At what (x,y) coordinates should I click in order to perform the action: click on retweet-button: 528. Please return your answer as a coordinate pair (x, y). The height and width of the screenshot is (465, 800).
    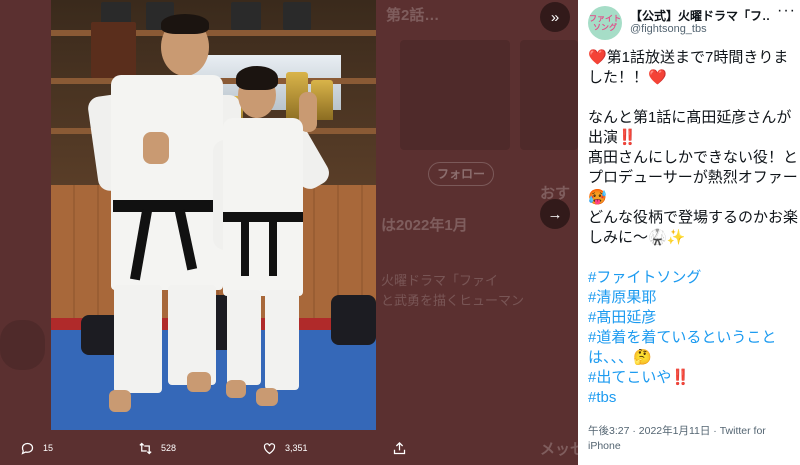
    Looking at the image, I should click on (157, 448).